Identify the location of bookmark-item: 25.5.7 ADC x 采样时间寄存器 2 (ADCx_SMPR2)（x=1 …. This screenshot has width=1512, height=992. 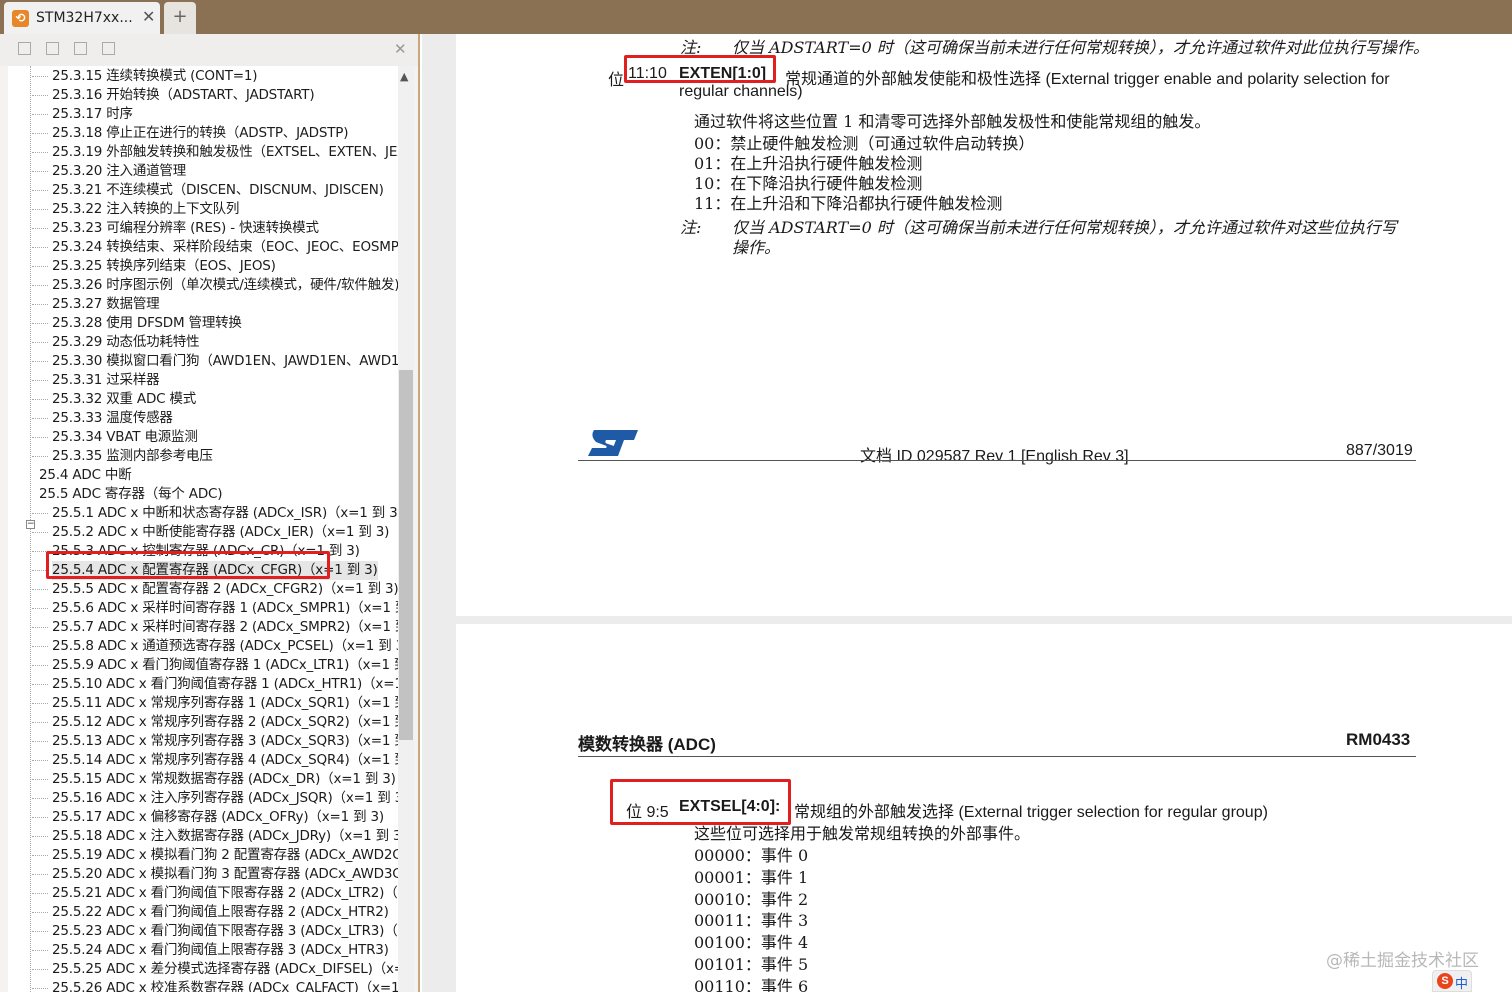
(214, 627).